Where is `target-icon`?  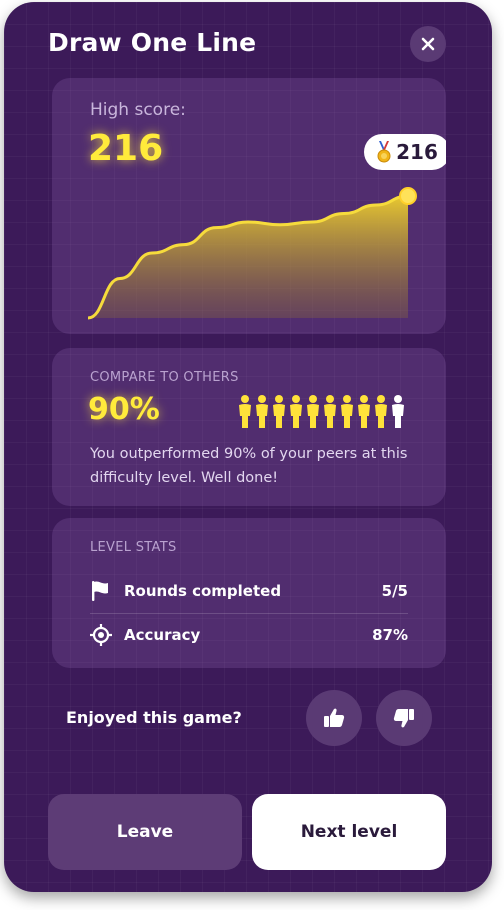 target-icon is located at coordinates (101, 635).